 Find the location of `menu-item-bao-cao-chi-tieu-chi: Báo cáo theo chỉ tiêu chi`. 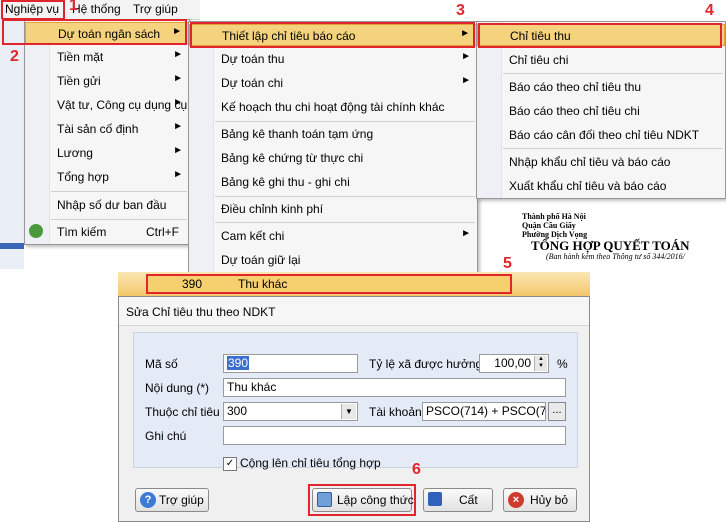

menu-item-bao-cao-chi-tieu-chi: Báo cáo theo chỉ tiêu chi is located at coordinates (601, 111).